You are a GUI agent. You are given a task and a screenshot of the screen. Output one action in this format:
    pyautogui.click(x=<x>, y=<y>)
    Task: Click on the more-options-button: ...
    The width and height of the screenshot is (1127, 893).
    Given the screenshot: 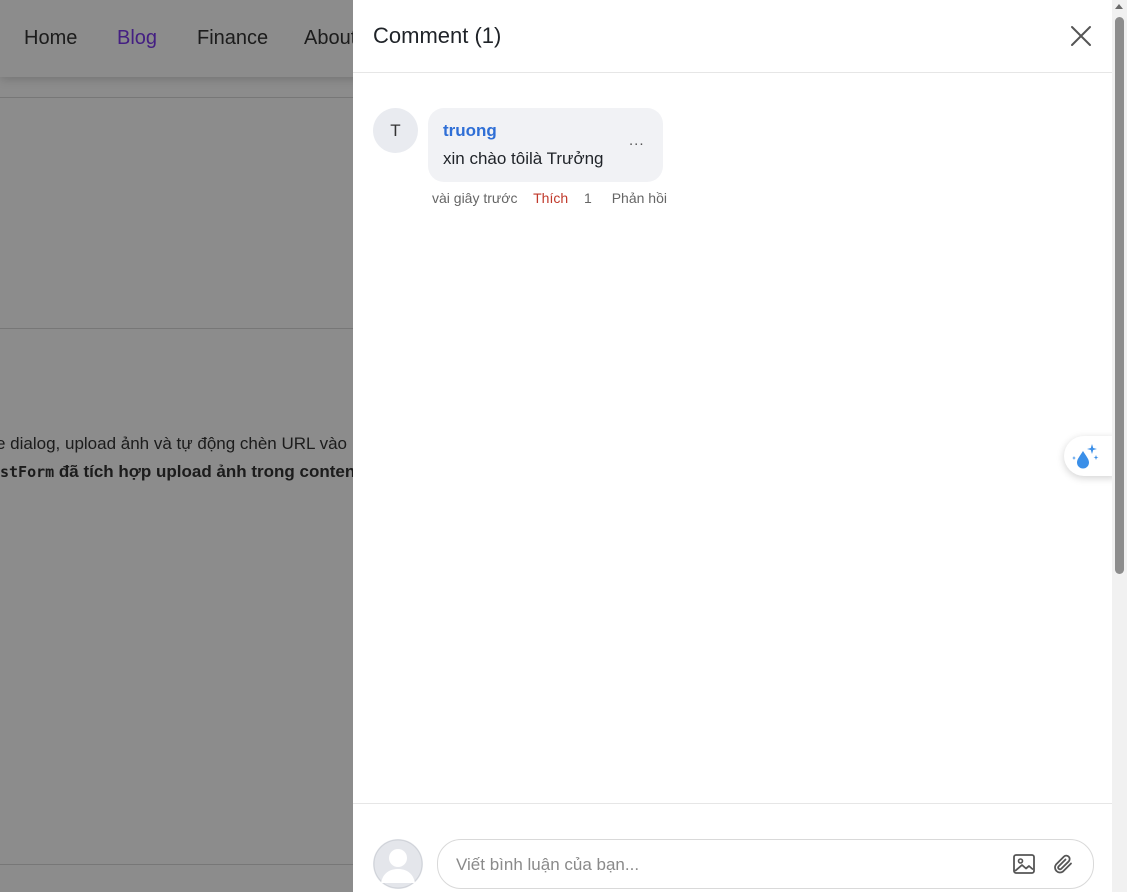 What is the action you would take?
    pyautogui.click(x=637, y=140)
    